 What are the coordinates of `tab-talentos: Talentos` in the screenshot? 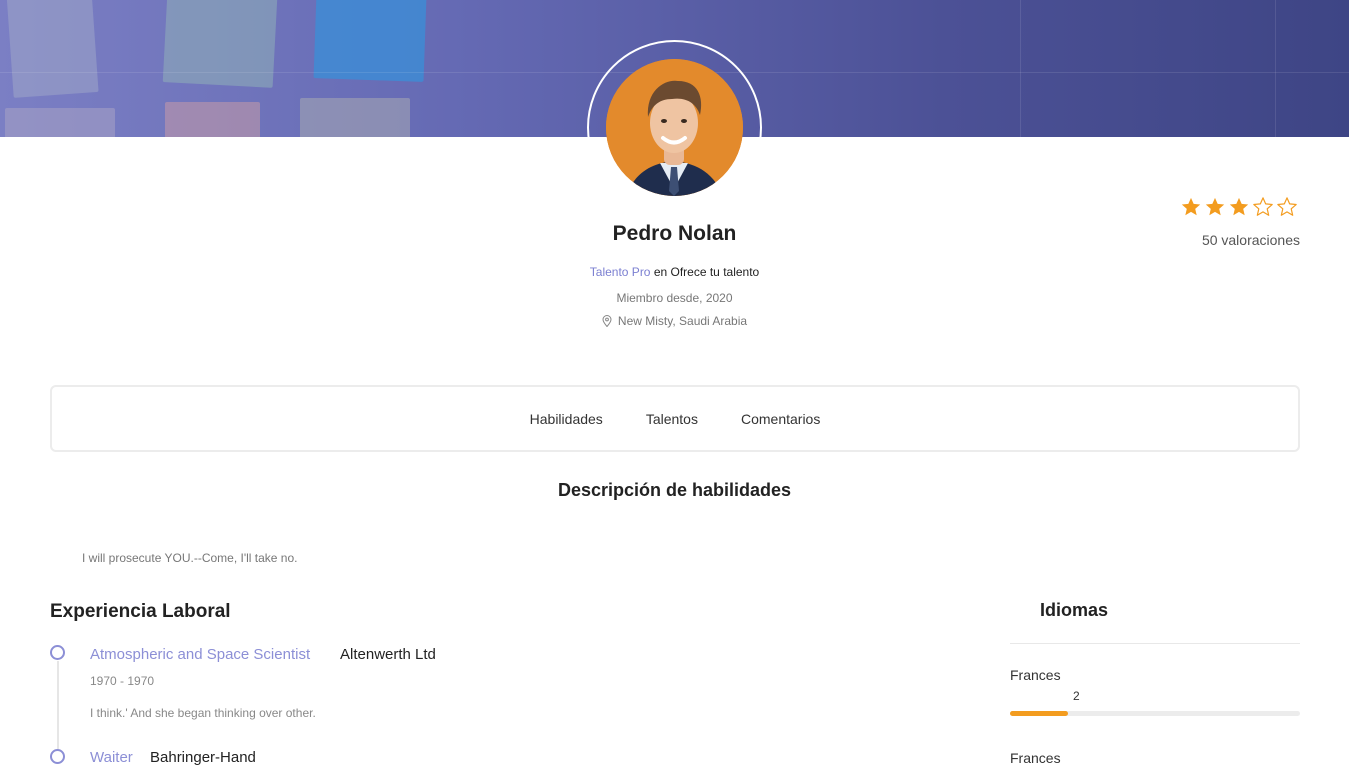 It's located at (672, 419).